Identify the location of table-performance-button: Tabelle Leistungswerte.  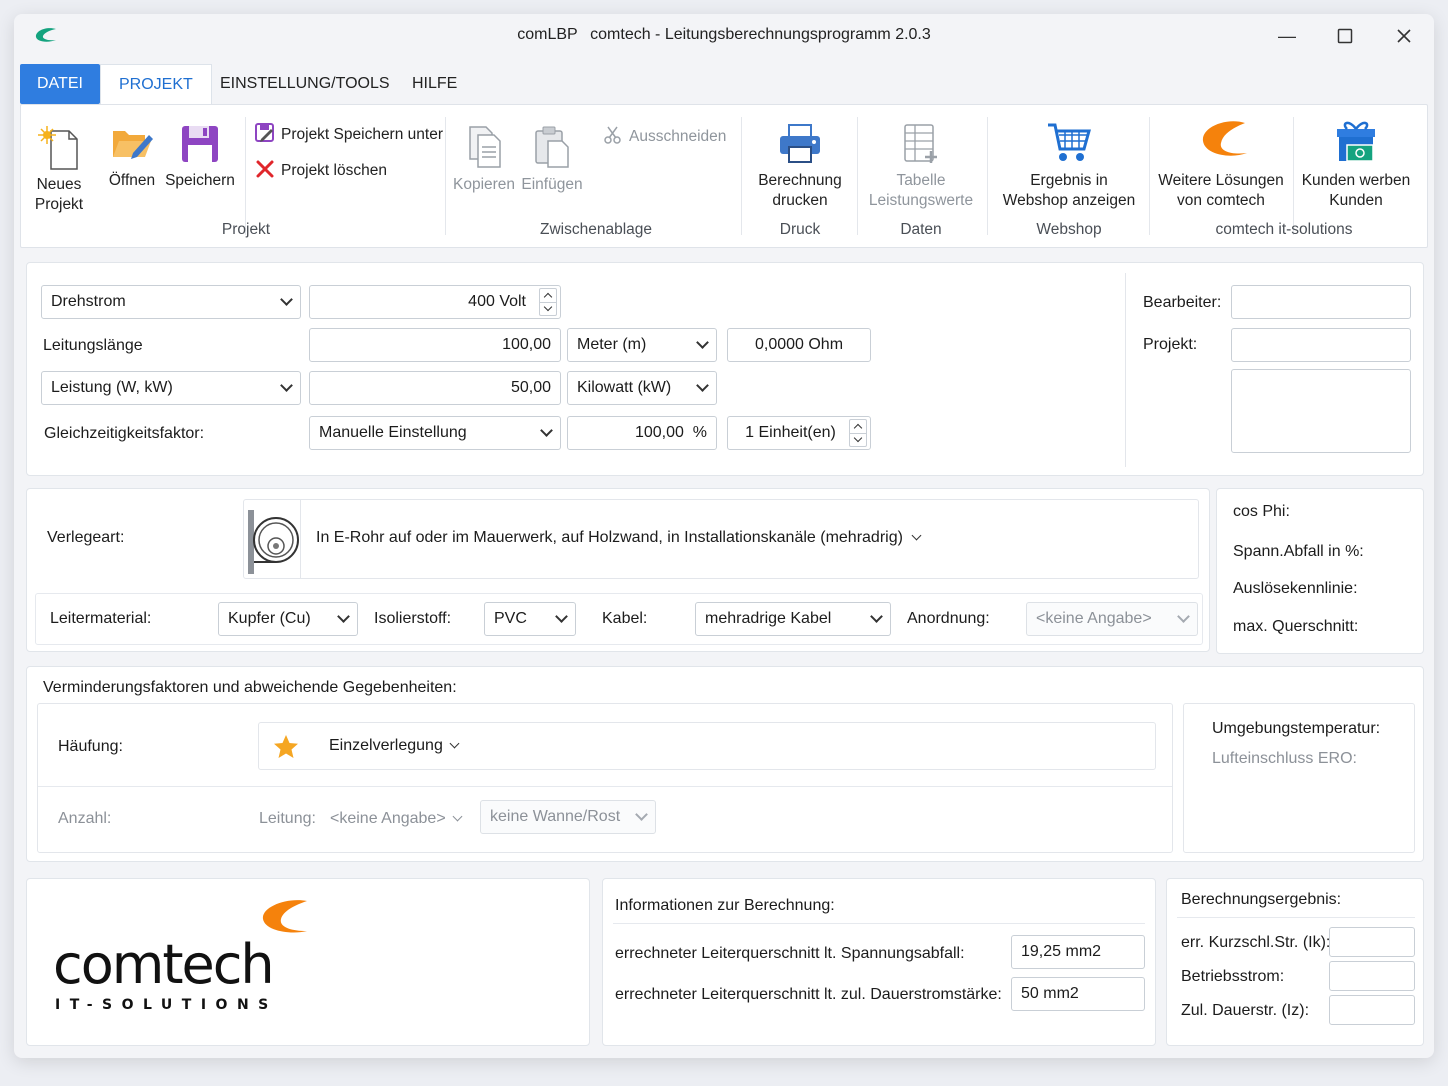
(921, 167).